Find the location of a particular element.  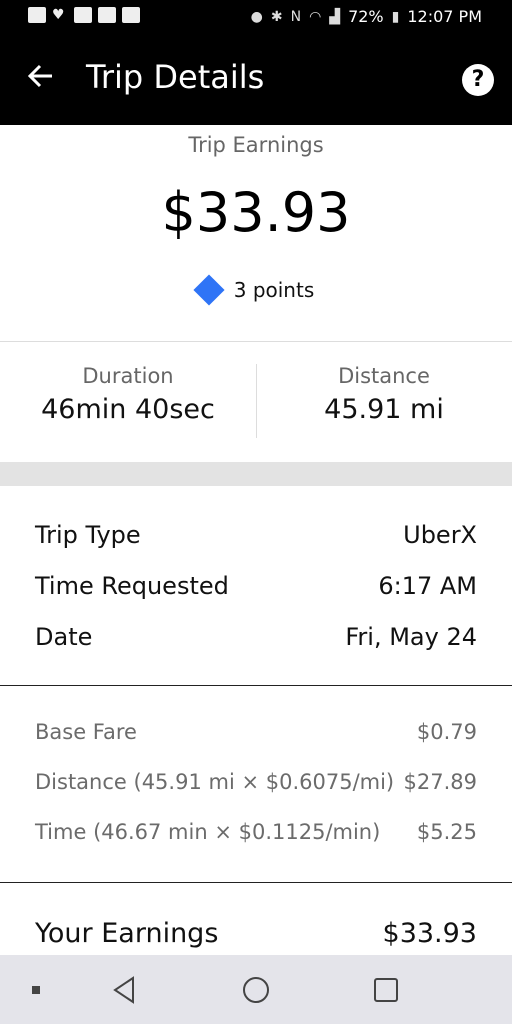

home-nav-button is located at coordinates (256, 989).